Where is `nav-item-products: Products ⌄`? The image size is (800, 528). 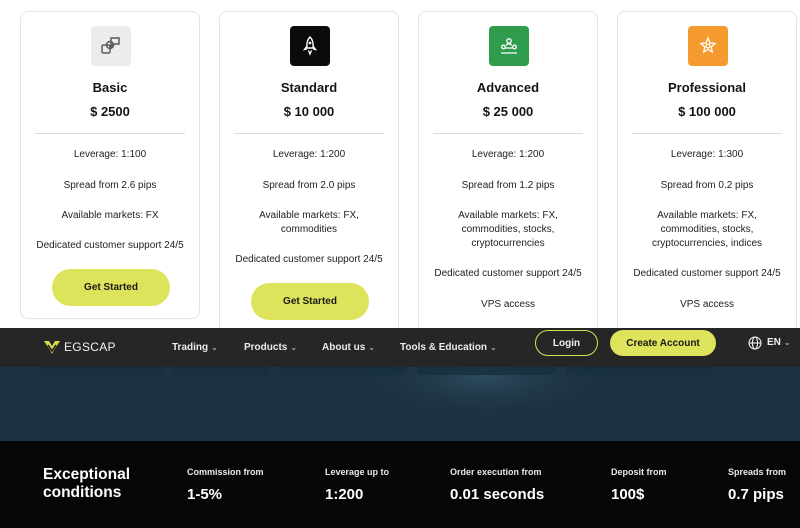
nav-item-products: Products ⌄ is located at coordinates (270, 347).